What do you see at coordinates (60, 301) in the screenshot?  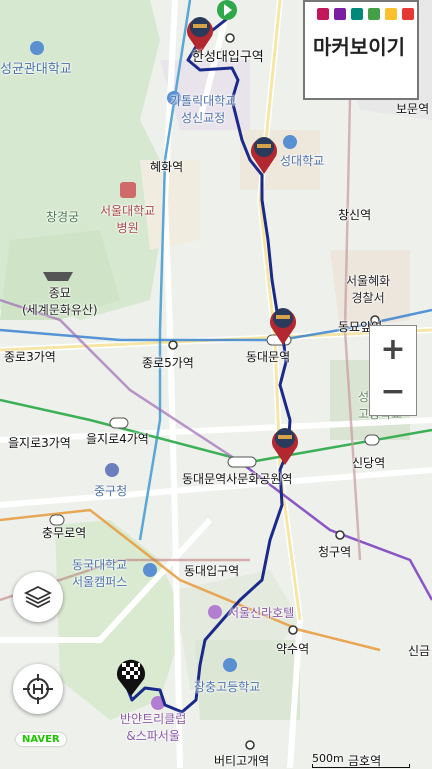 I see `label-jongmyo: 종묘 (세계문화유산)` at bounding box center [60, 301].